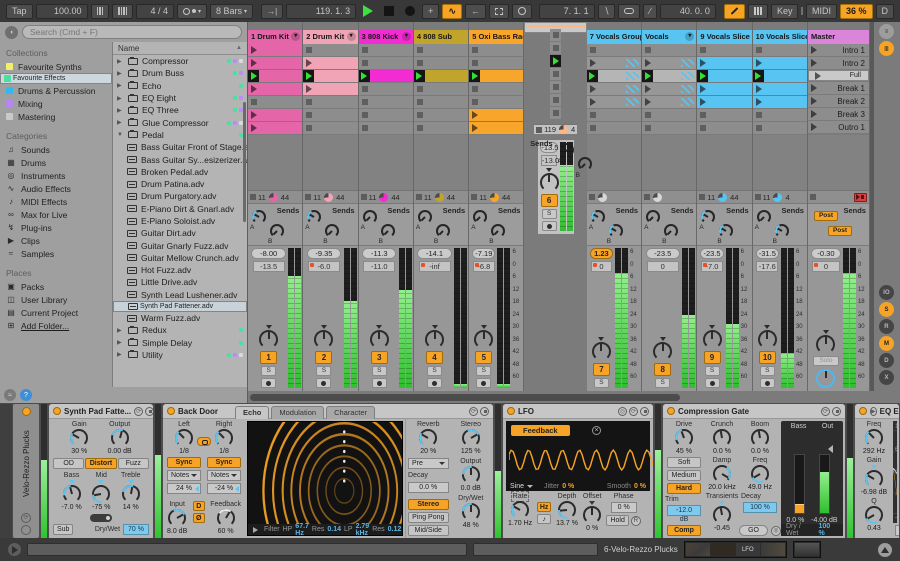 The height and width of the screenshot is (561, 900). What do you see at coordinates (131, 507) in the screenshot?
I see `knob-value: 14 %` at bounding box center [131, 507].